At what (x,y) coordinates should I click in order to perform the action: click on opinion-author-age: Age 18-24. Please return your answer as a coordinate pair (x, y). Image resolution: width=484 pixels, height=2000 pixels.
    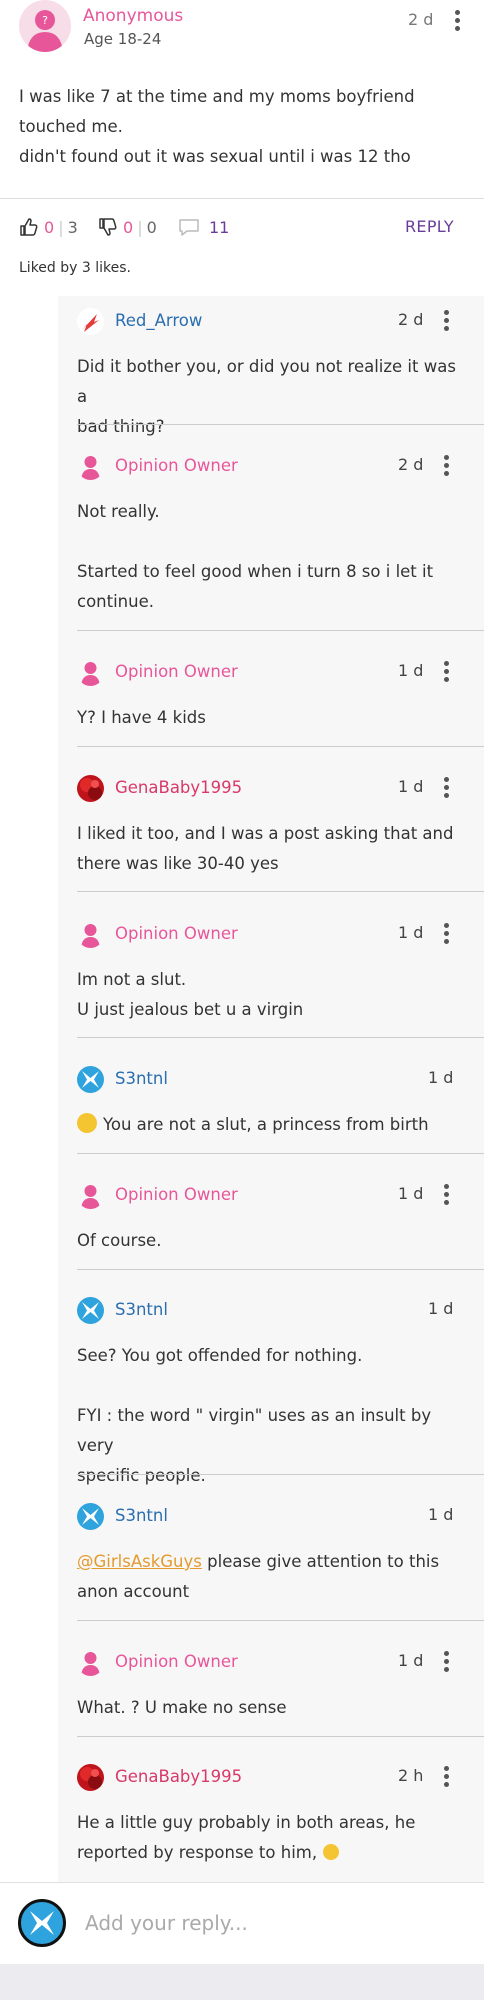
    Looking at the image, I should click on (123, 39).